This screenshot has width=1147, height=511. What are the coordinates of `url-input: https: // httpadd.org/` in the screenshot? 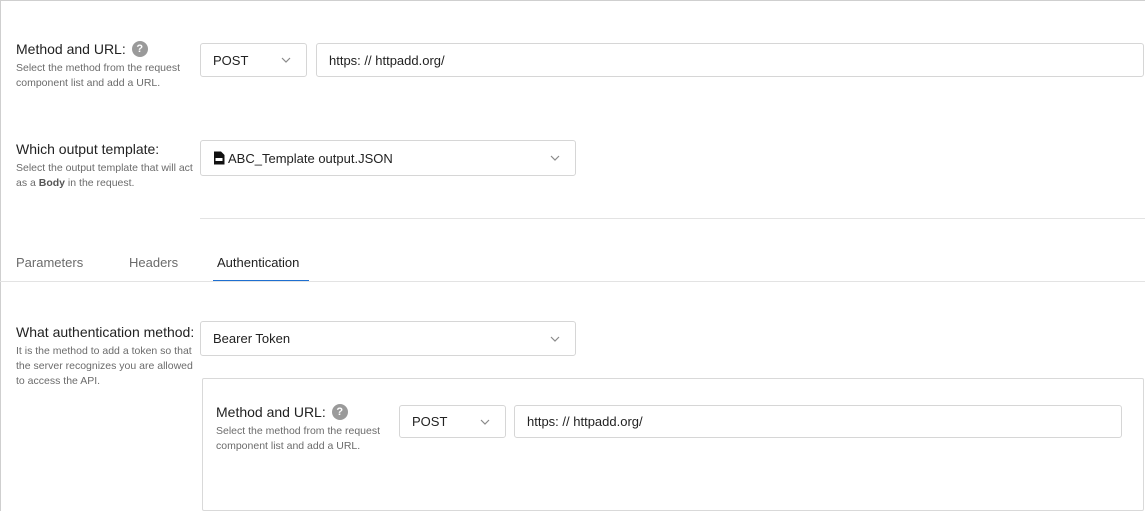 It's located at (730, 60).